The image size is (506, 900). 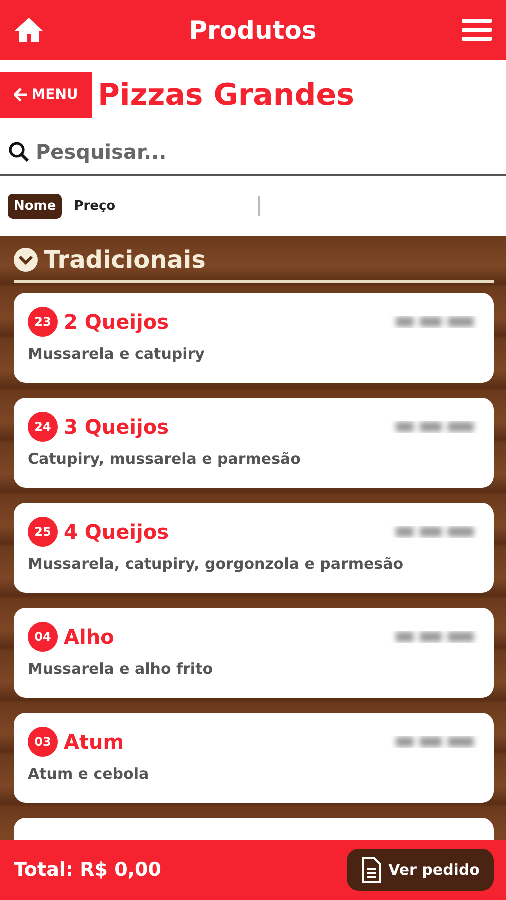 I want to click on home-button, so click(x=29, y=30).